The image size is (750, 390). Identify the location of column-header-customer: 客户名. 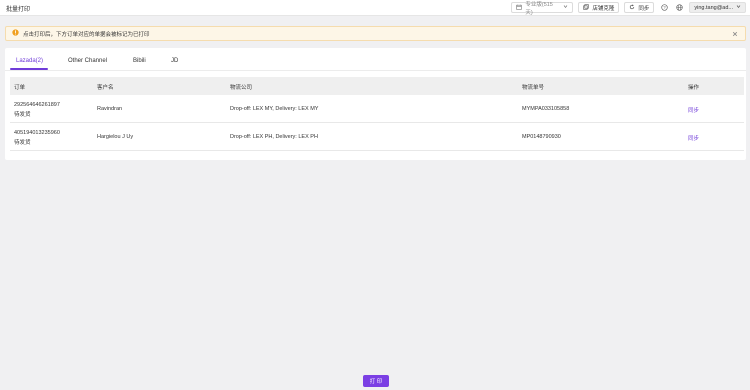
(105, 88).